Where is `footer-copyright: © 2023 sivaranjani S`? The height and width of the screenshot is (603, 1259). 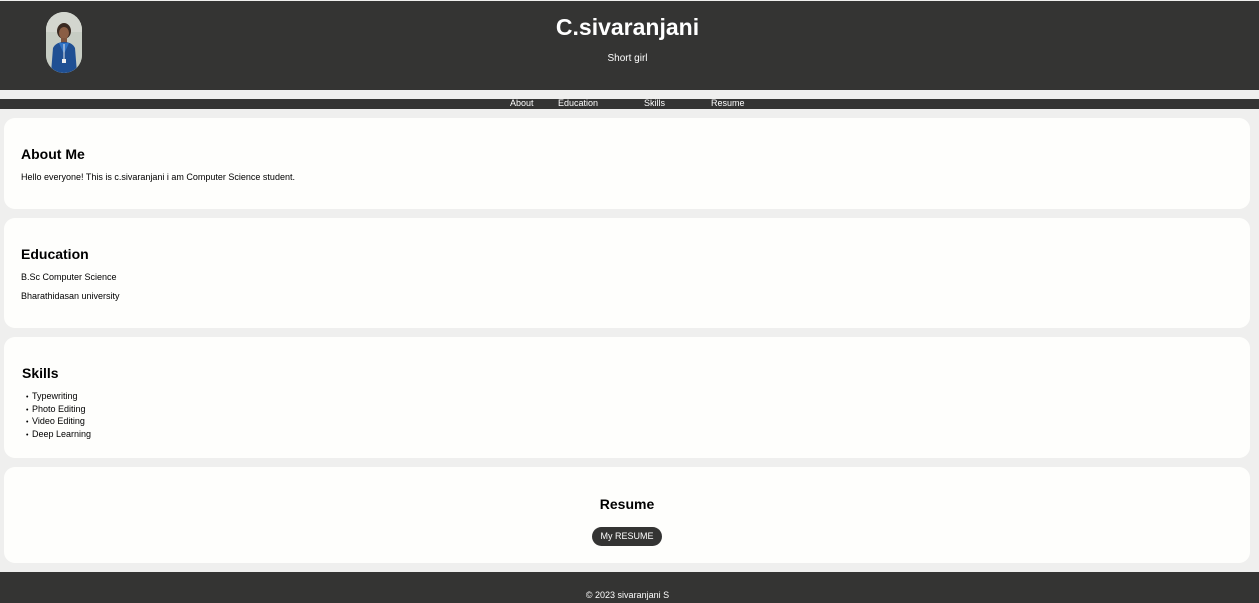
footer-copyright: © 2023 sivaranjani S is located at coordinates (627, 595).